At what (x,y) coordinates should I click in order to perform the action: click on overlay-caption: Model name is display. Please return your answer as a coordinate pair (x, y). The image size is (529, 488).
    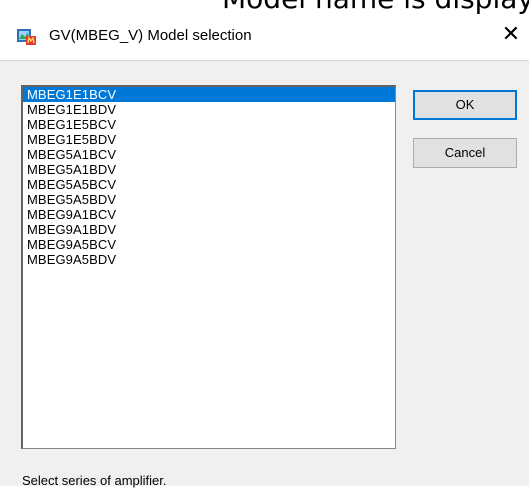
    Looking at the image, I should click on (264, 7).